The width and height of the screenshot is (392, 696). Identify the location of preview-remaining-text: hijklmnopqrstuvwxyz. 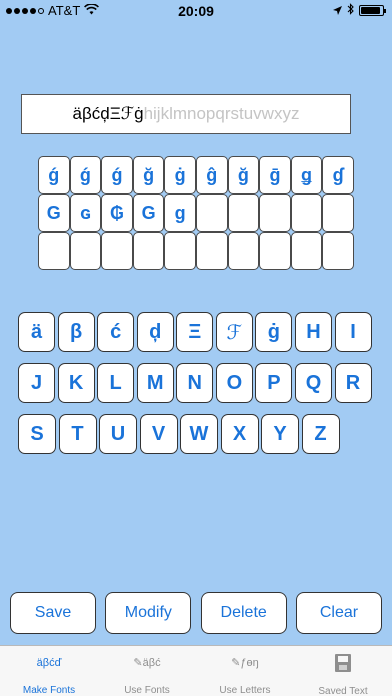
(221, 113).